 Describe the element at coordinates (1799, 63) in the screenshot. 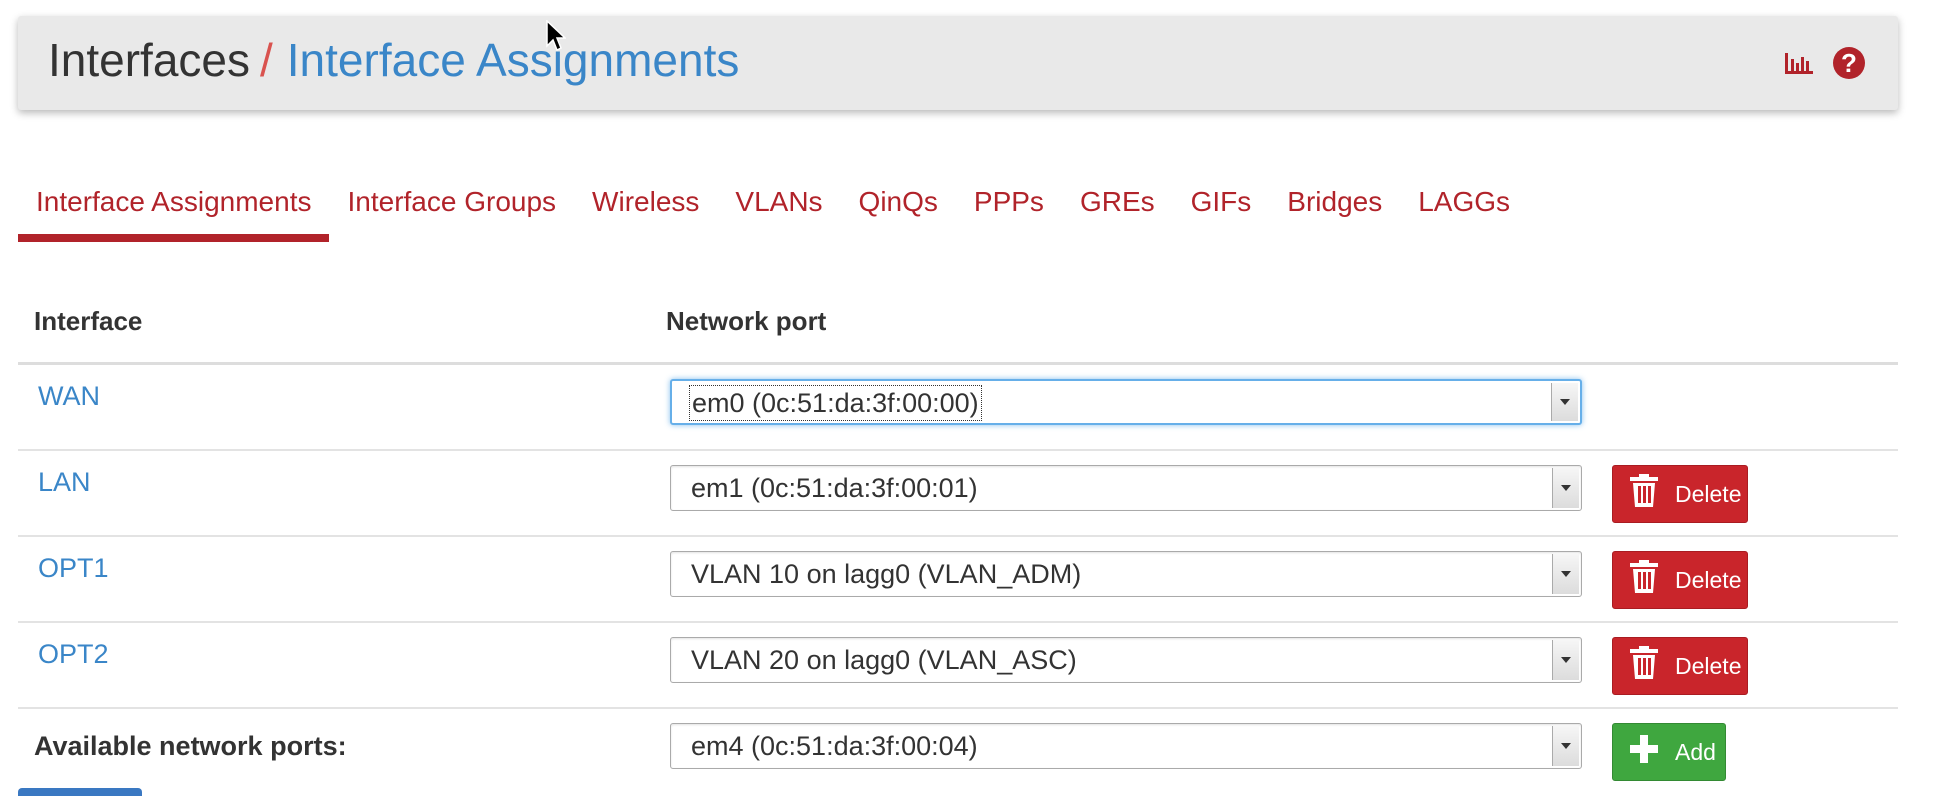

I see `bar-chart-icon` at that location.